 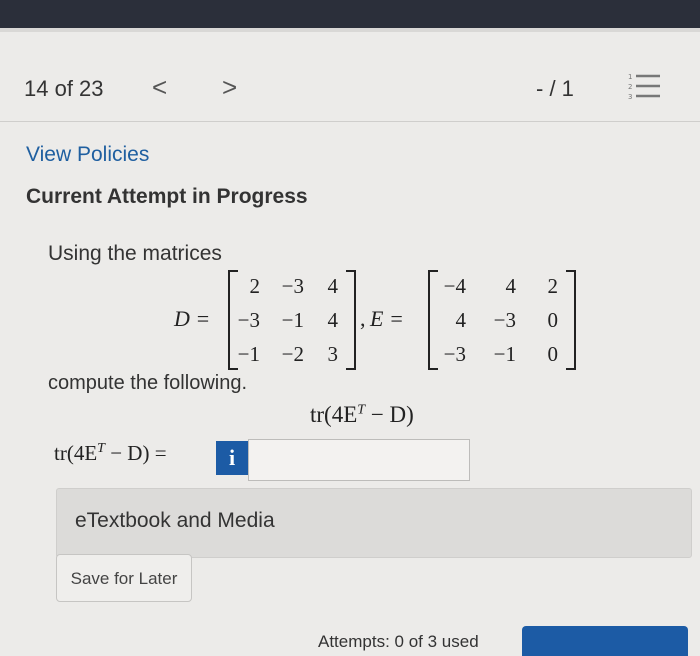 I want to click on question-counter: 14 of 23, so click(x=64, y=88).